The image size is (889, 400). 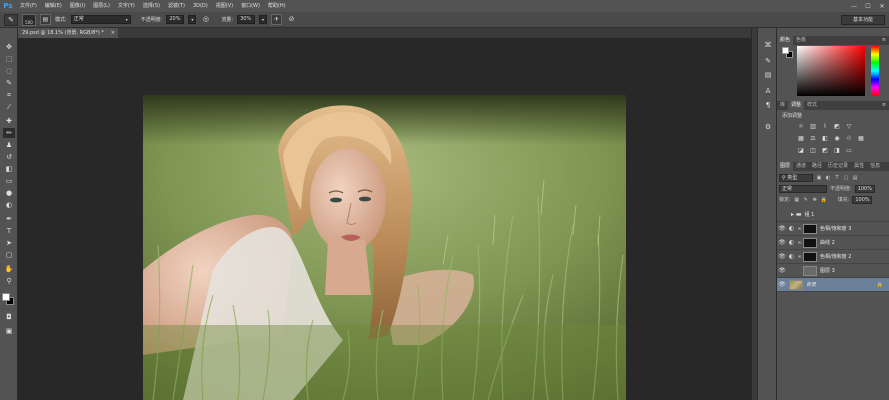 What do you see at coordinates (9, 133) in the screenshot?
I see `brush-tool-icon: ✏` at bounding box center [9, 133].